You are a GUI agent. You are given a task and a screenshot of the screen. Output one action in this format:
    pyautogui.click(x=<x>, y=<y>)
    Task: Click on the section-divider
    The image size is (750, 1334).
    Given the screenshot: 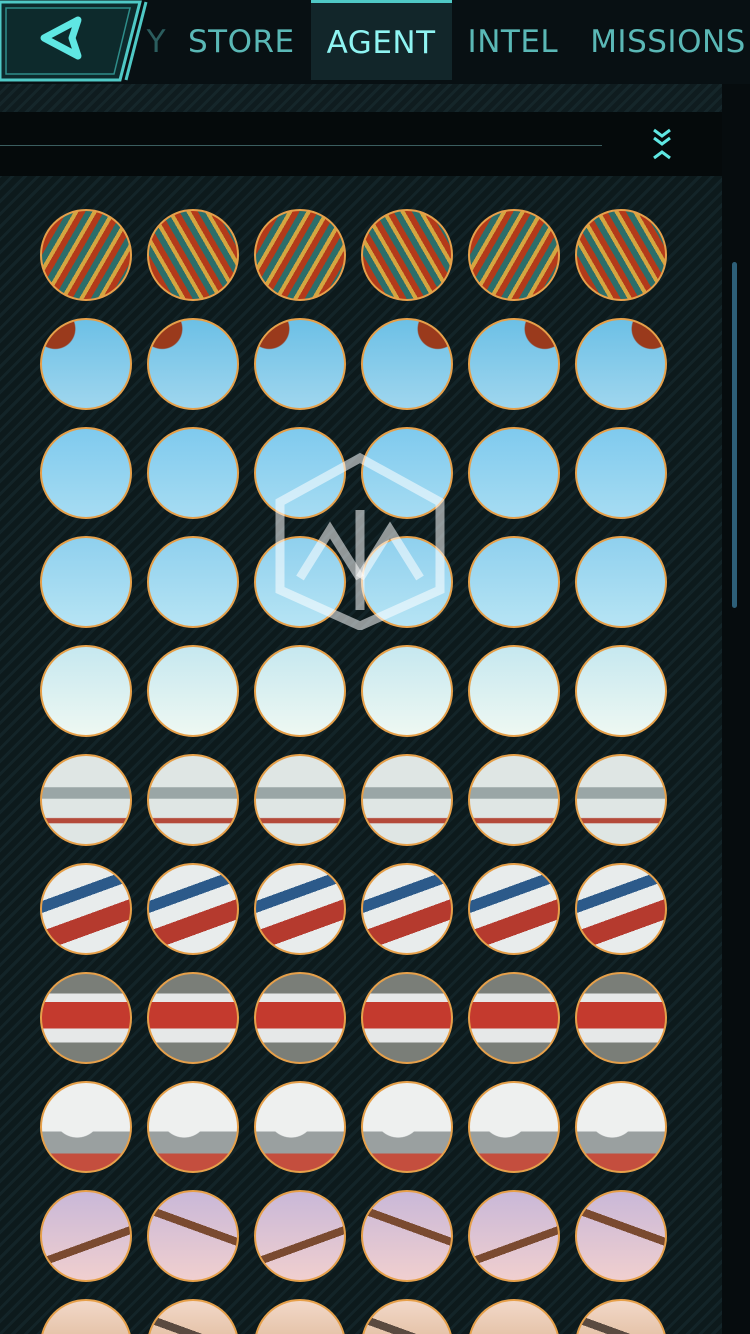 What is the action you would take?
    pyautogui.click(x=301, y=145)
    